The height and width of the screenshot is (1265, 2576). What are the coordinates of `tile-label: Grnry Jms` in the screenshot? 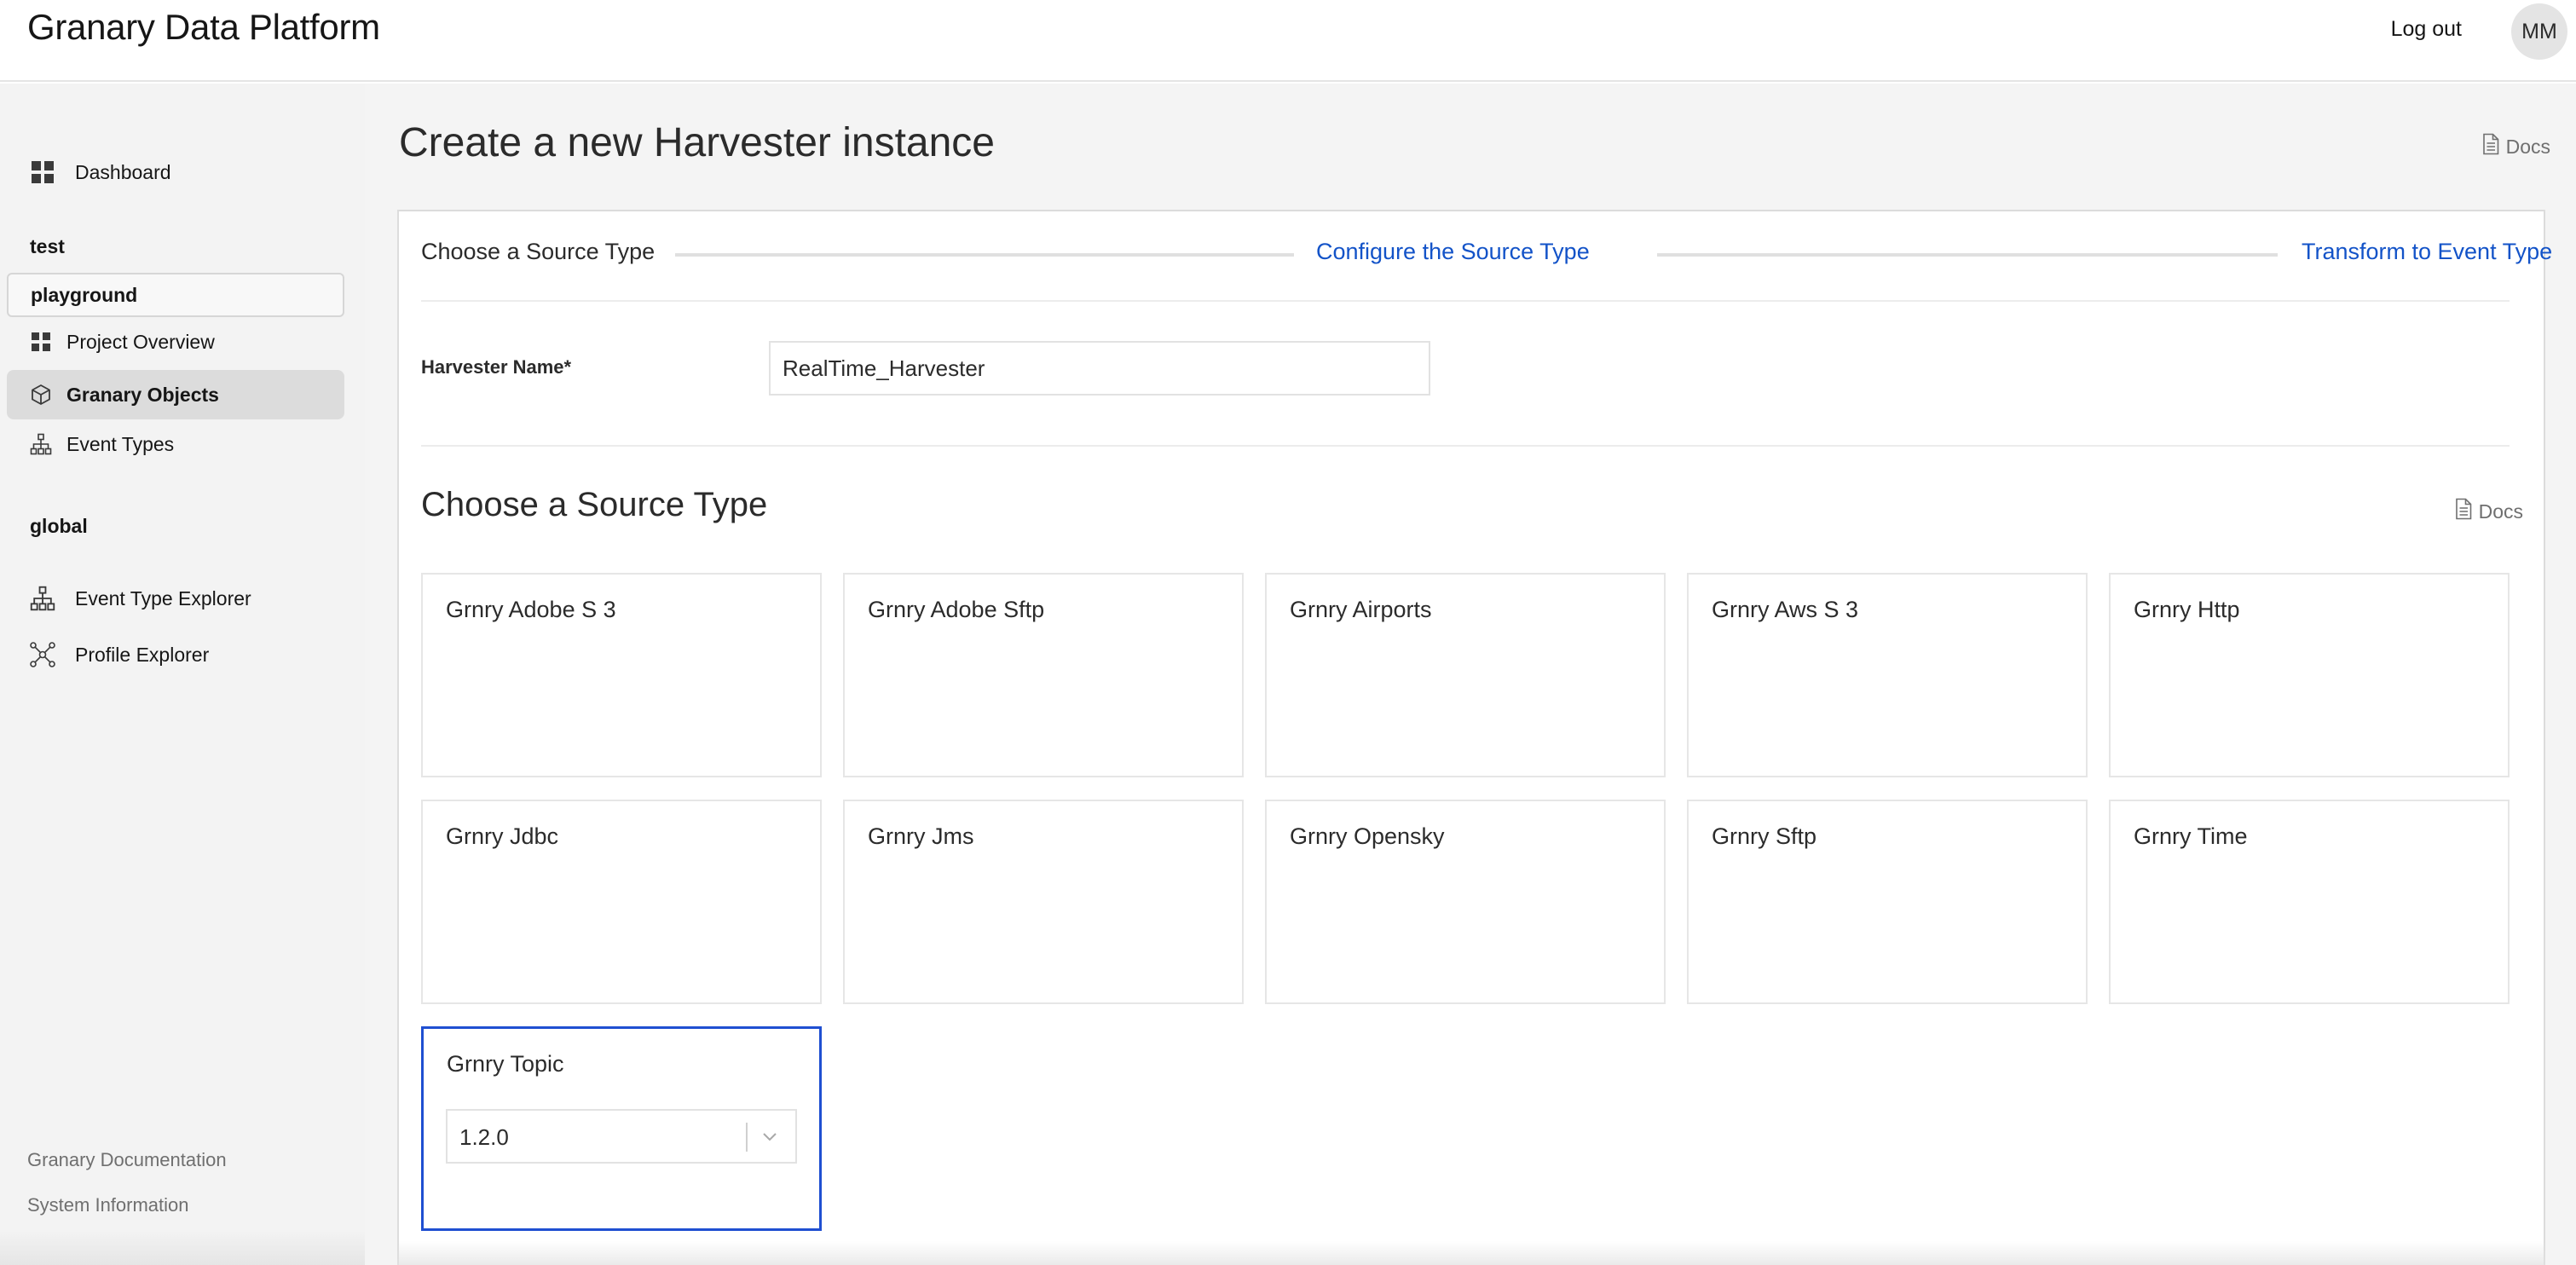 It's located at (921, 836).